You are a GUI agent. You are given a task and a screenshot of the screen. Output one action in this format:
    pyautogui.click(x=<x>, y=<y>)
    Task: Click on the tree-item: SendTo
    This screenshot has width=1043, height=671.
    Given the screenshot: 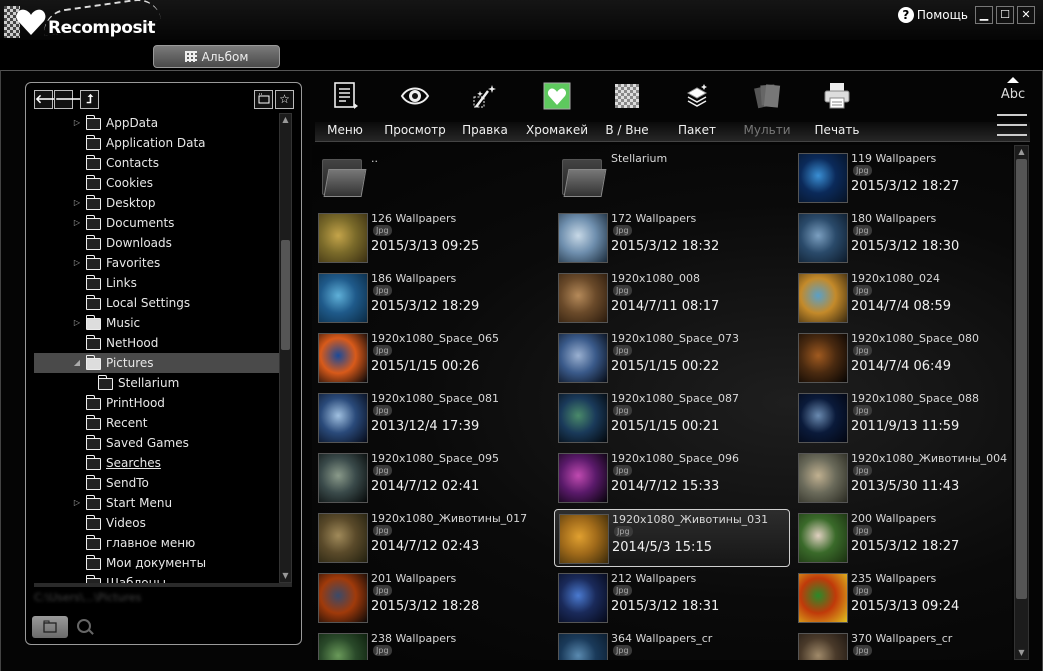 What is the action you would take?
    pyautogui.click(x=158, y=483)
    